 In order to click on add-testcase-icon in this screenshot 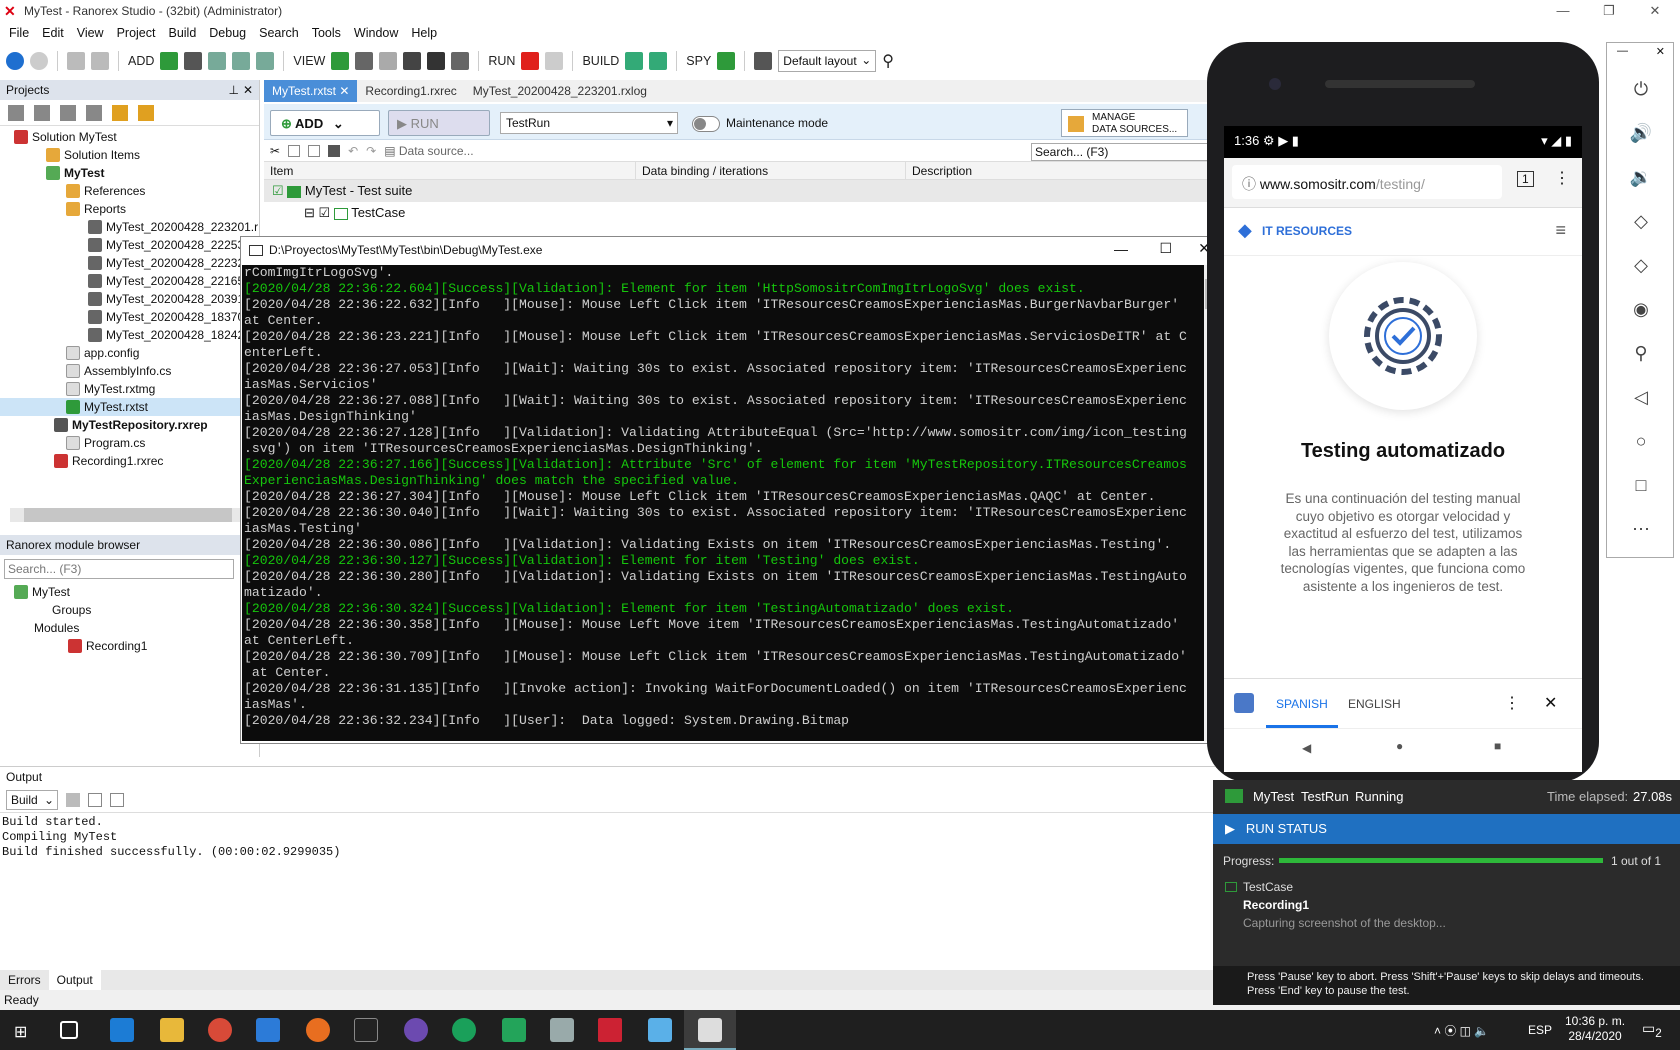, I will do `click(241, 61)`.